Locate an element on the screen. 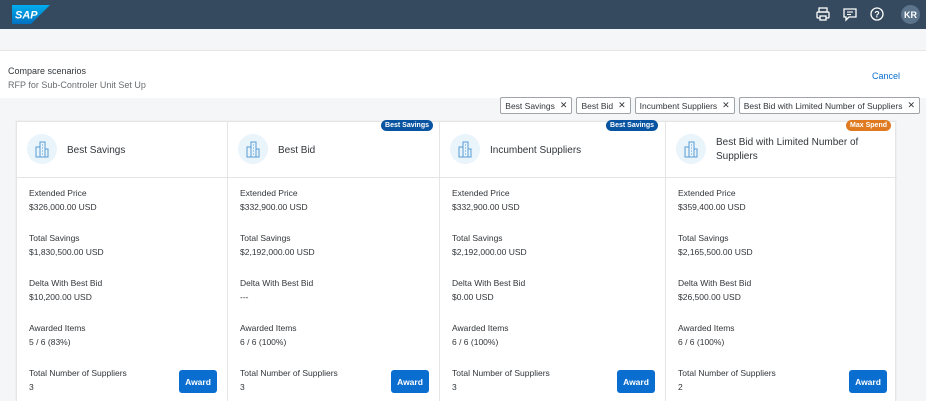 This screenshot has height=401, width=926. awarded-items: Awarded Items 5 / 6 (83%) is located at coordinates (57, 335).